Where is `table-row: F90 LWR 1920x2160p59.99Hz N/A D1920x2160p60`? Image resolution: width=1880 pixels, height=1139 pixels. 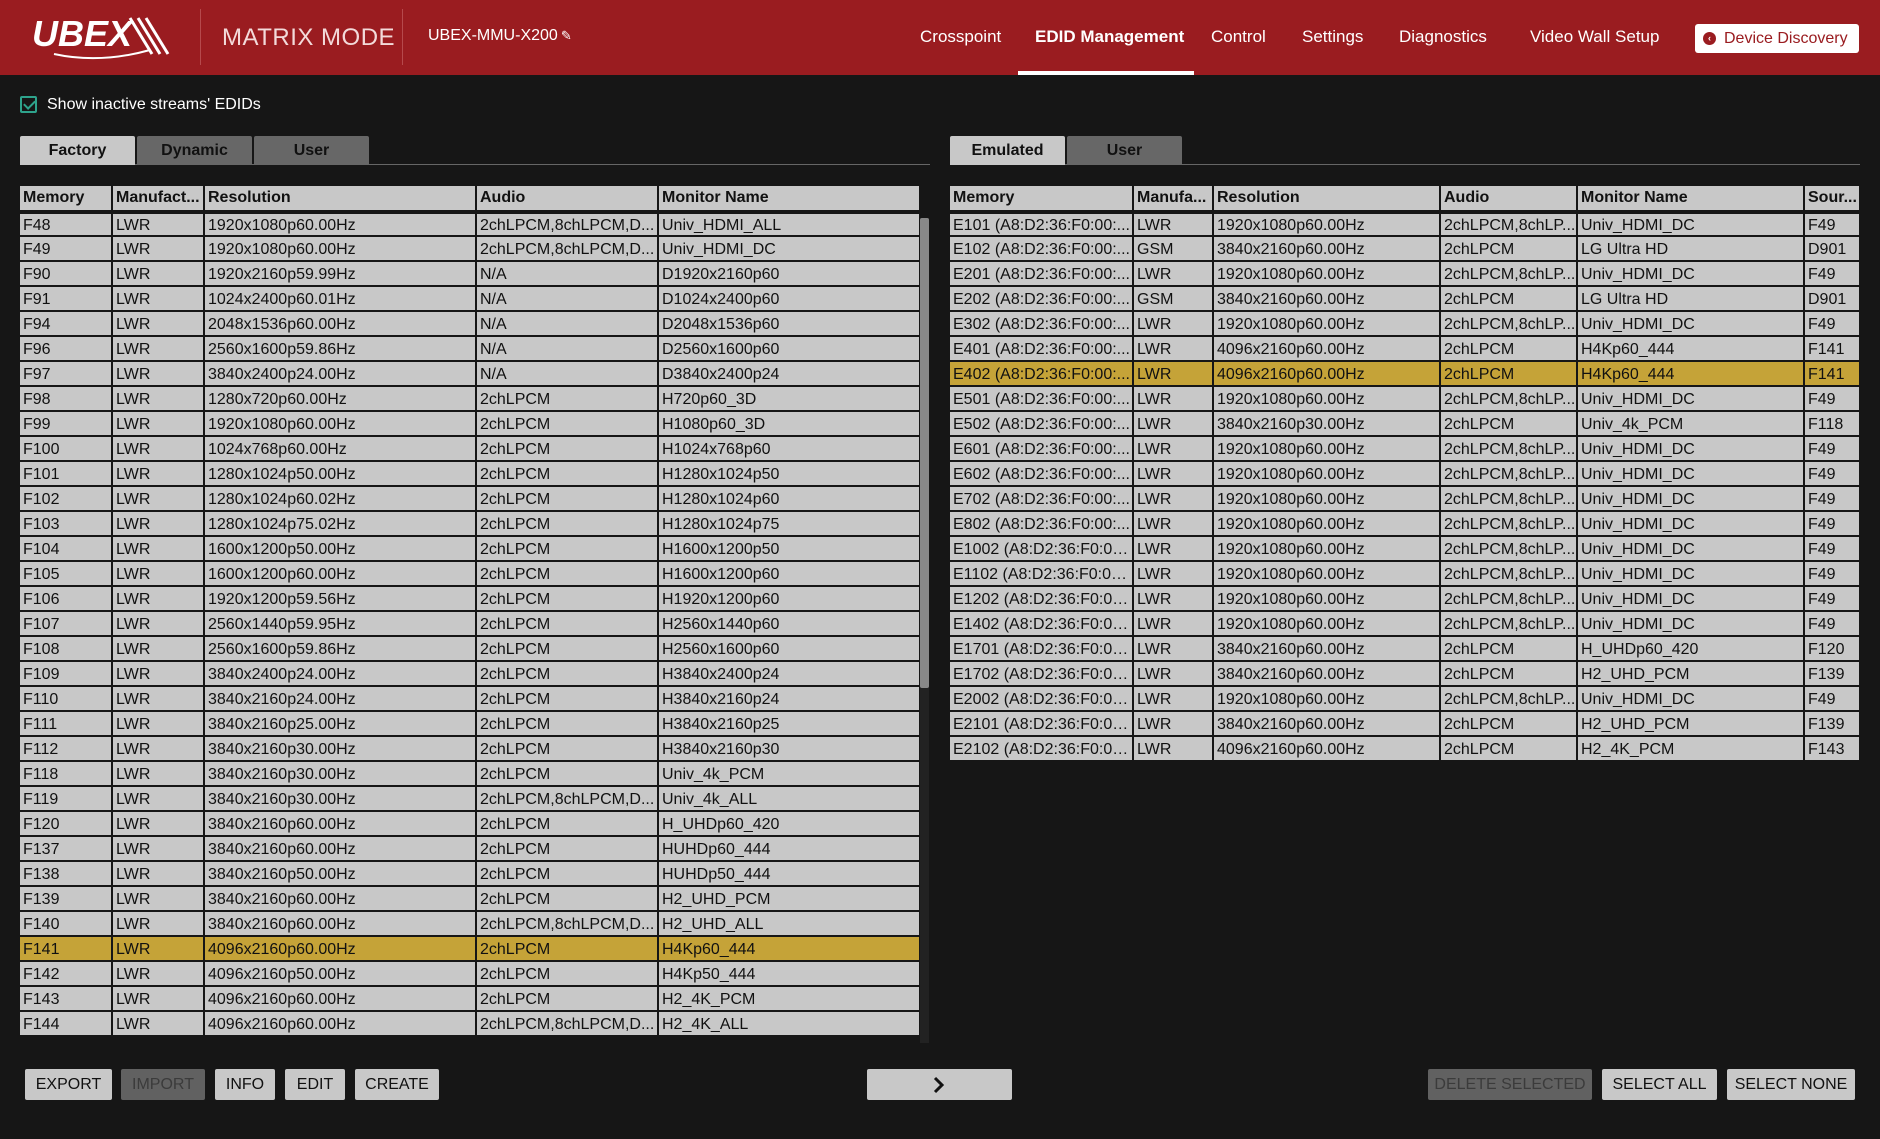 table-row: F90 LWR 1920x2160p59.99Hz N/A D1920x2160p60 is located at coordinates (470, 274).